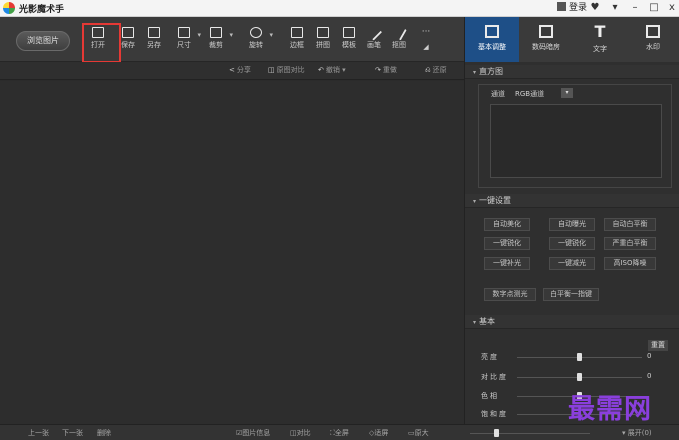 The height and width of the screenshot is (440, 679). I want to click on tab-text-label: 文字, so click(600, 49).